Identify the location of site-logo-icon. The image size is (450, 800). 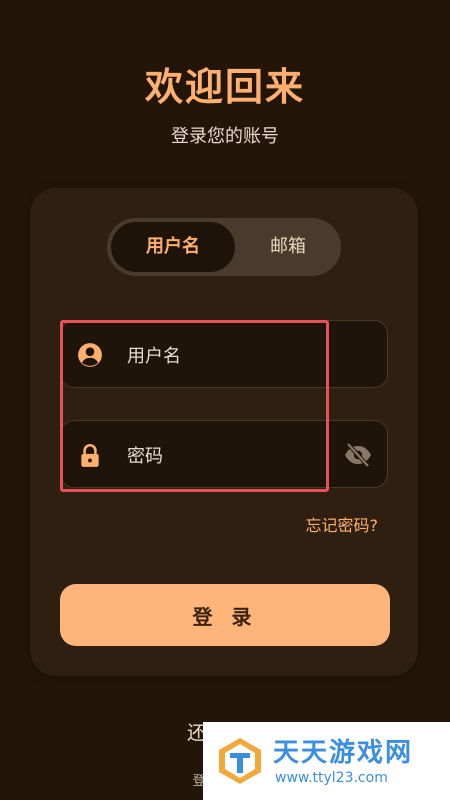
(240, 761).